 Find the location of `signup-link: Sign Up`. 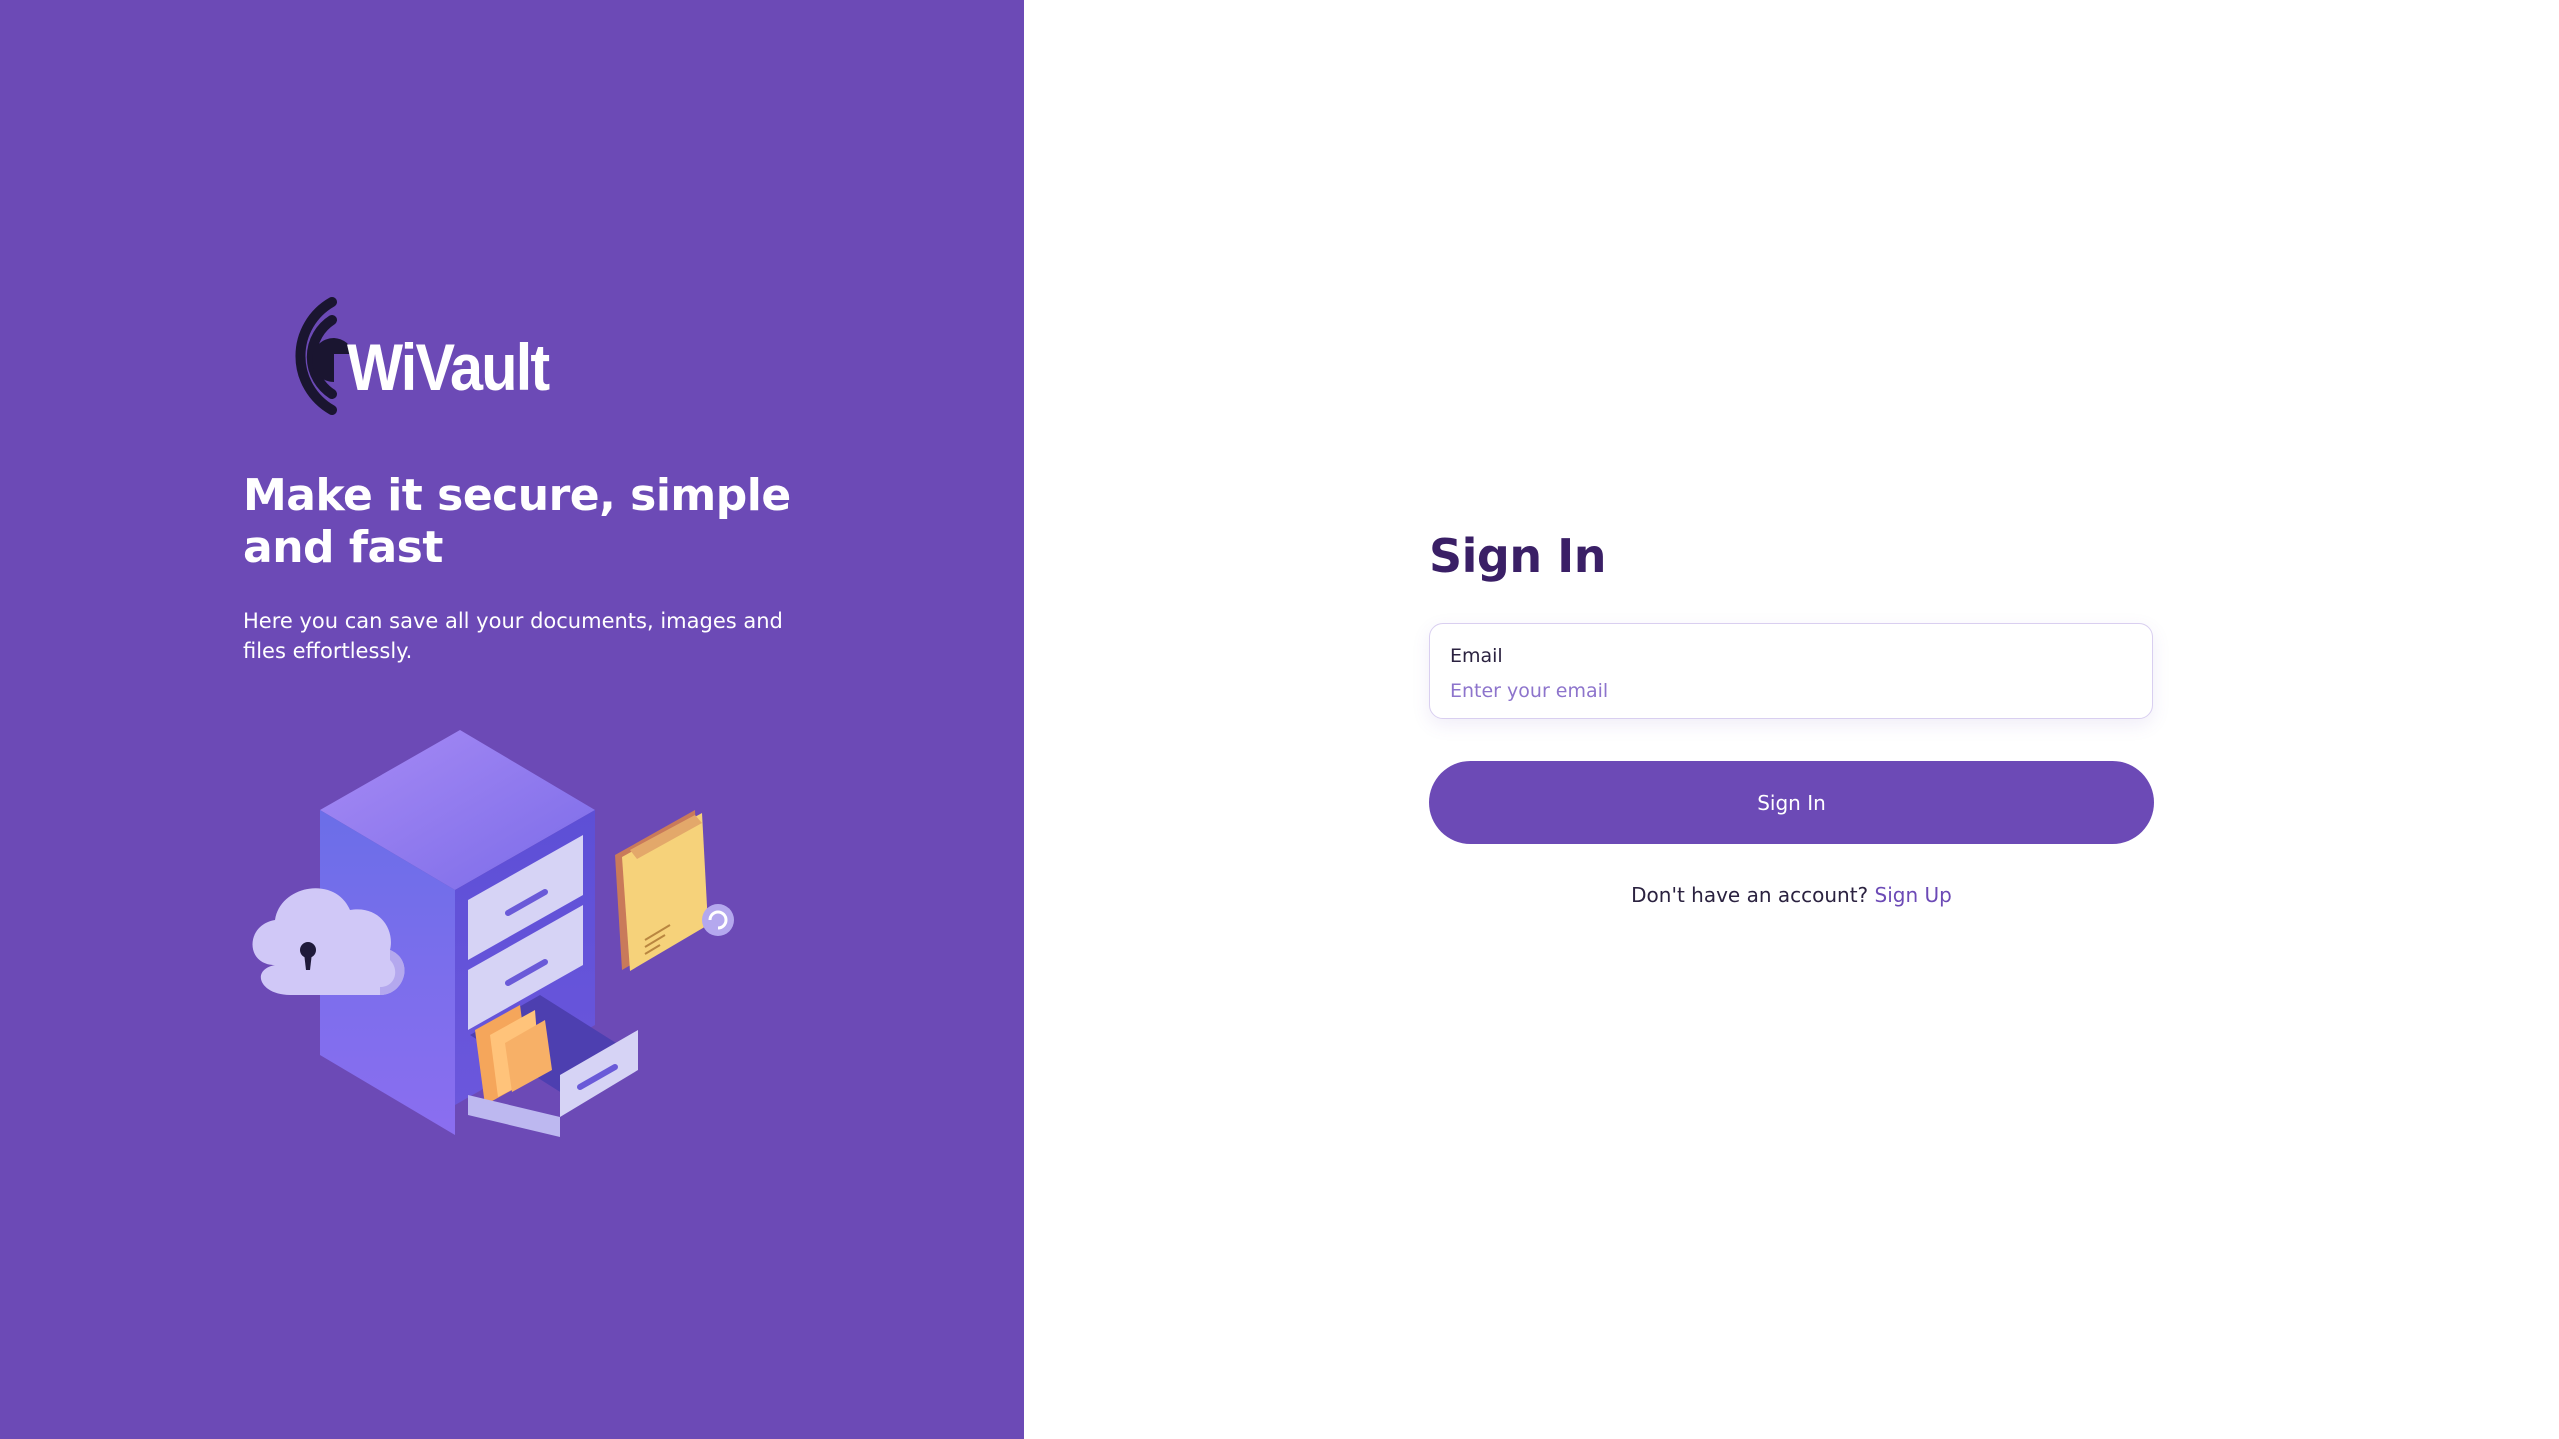

signup-link: Sign Up is located at coordinates (1913, 895).